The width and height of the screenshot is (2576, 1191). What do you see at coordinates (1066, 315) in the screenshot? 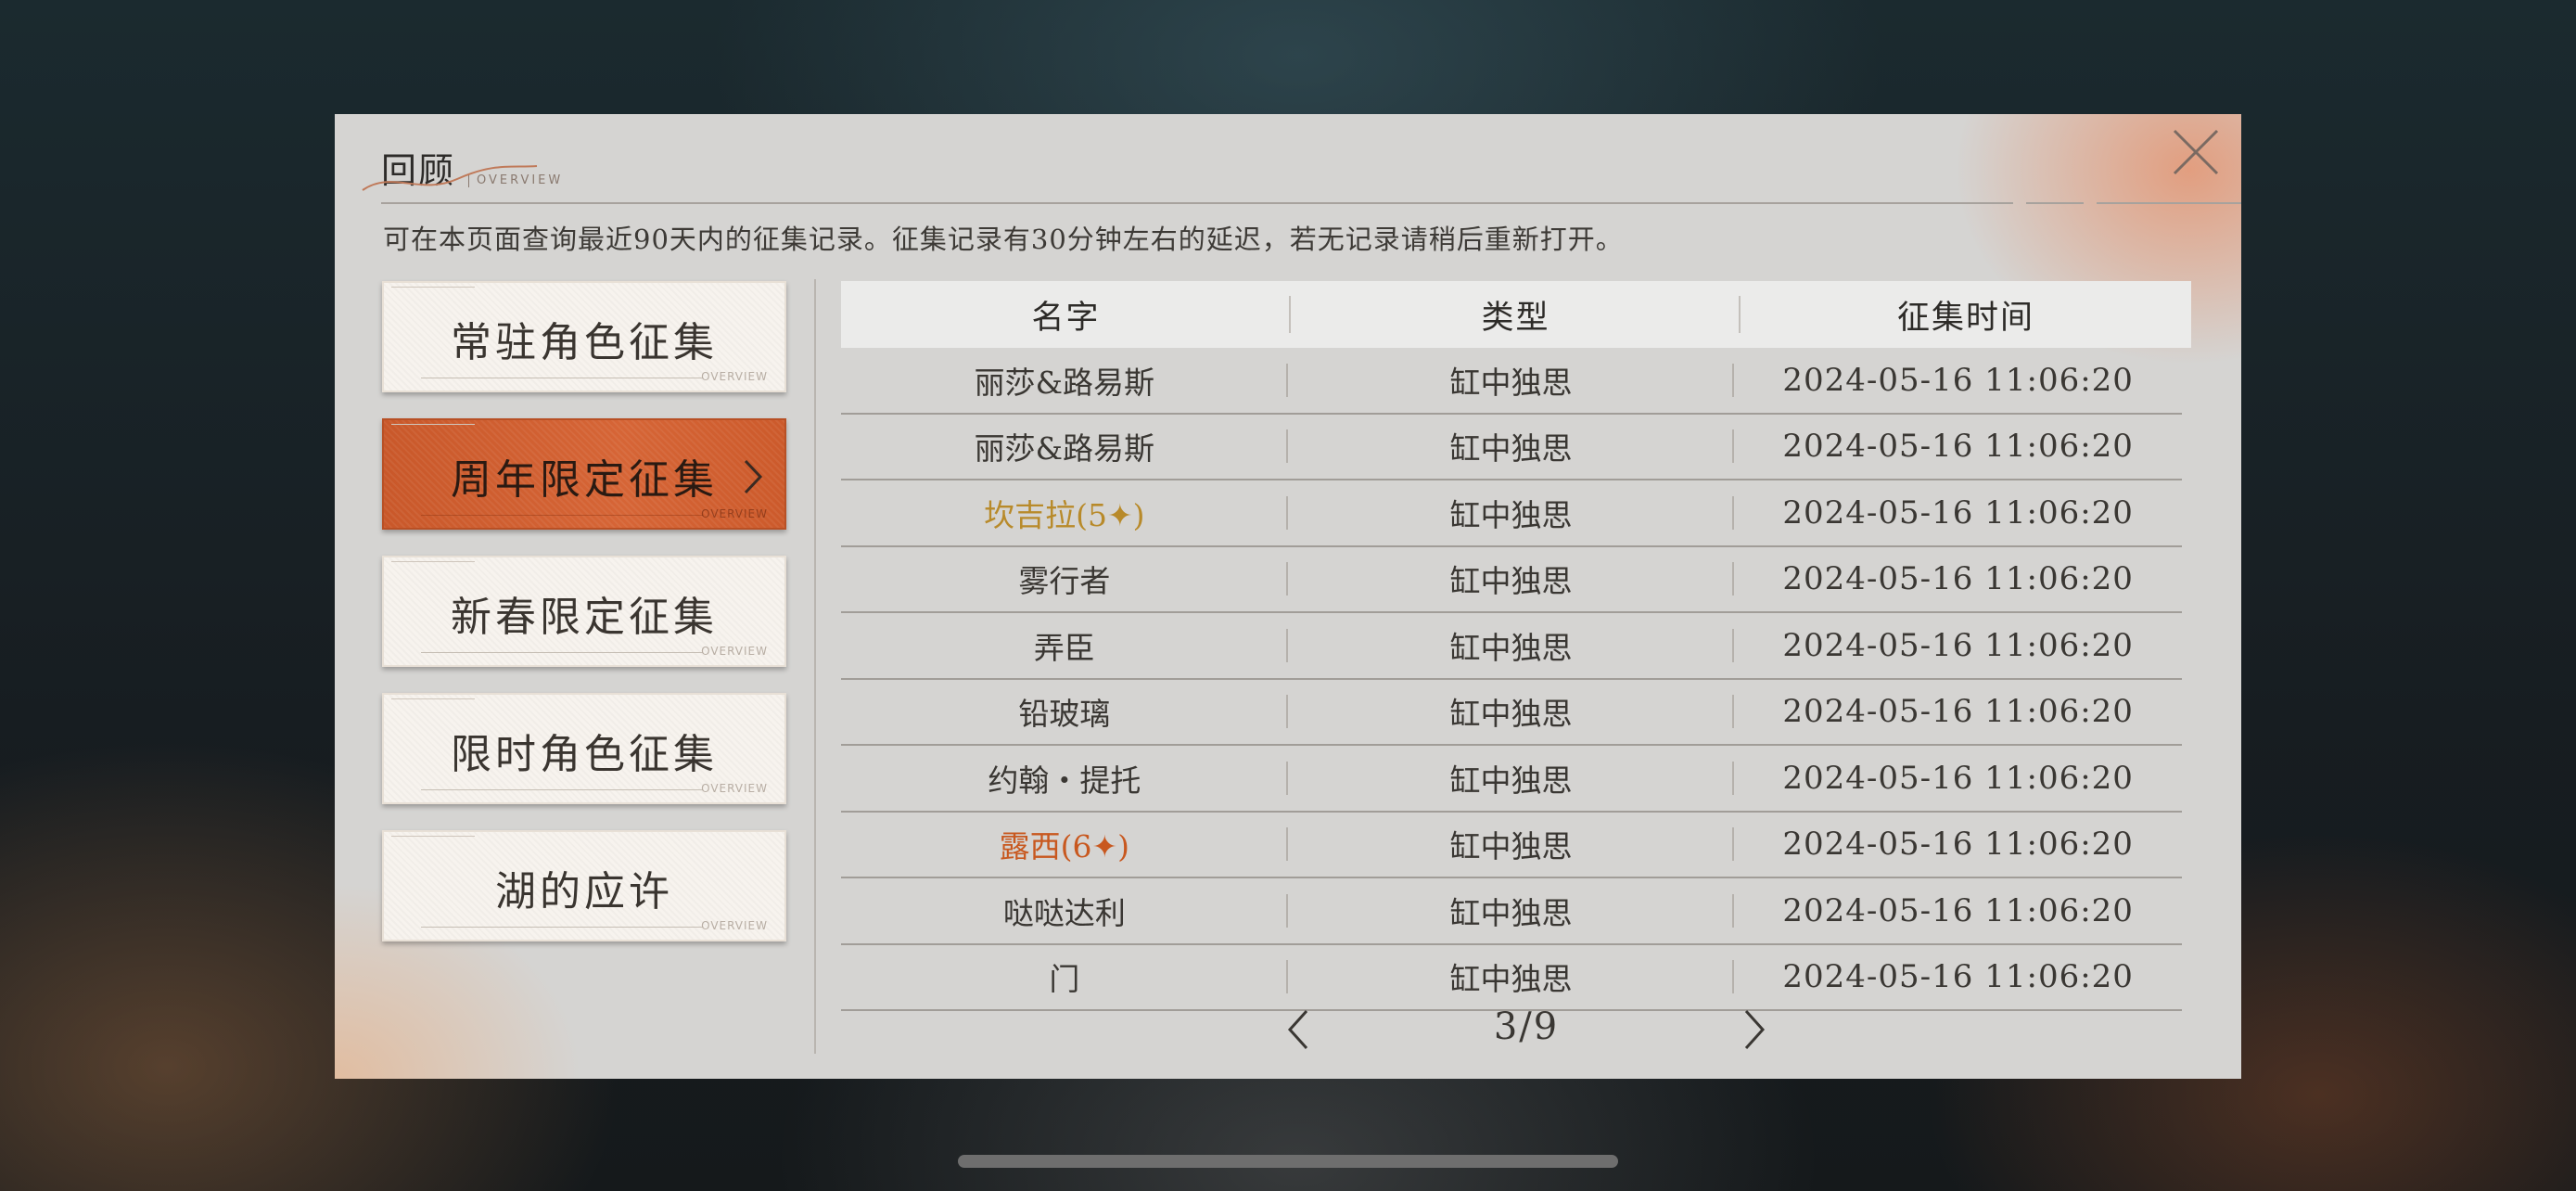
I see `header-name: 名字` at bounding box center [1066, 315].